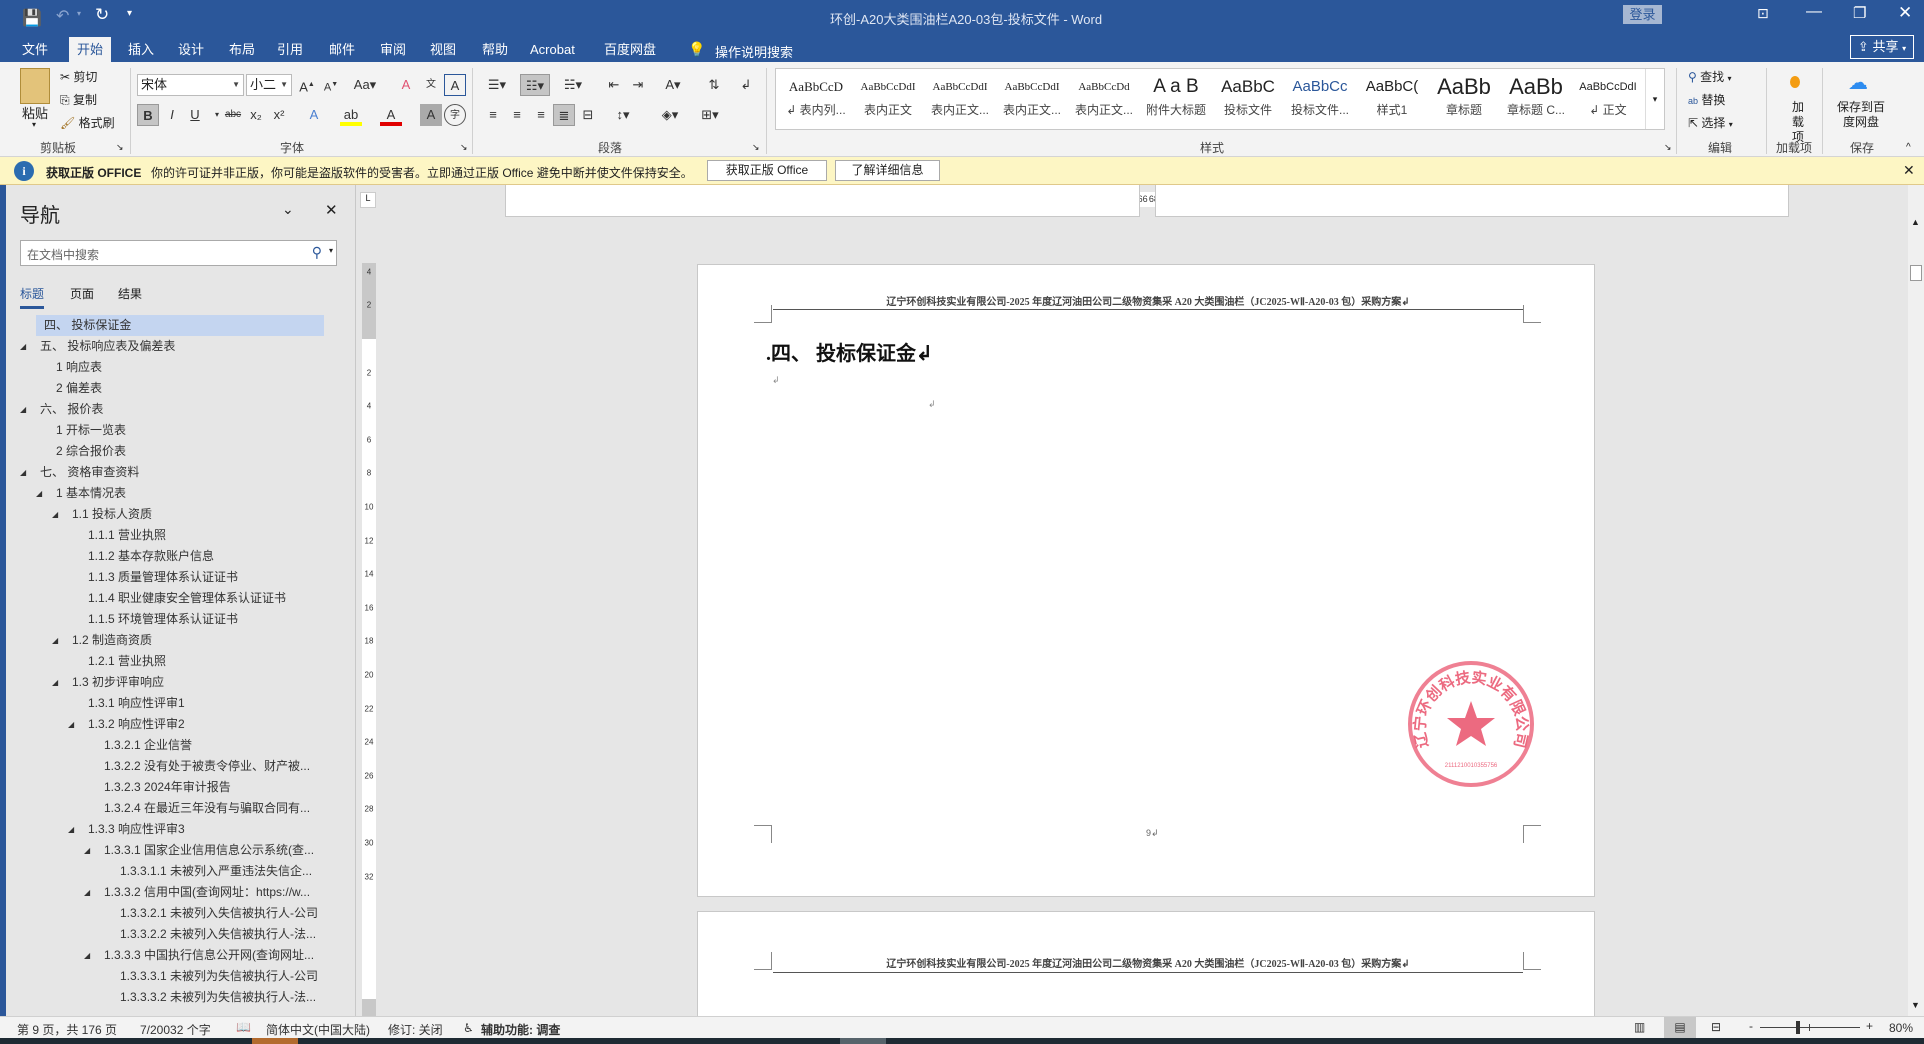 The height and width of the screenshot is (1044, 1924). Describe the element at coordinates (176, 598) in the screenshot. I see `nav-heading-item: 1.1.4 职业健康安全管理体系认证证书` at that location.